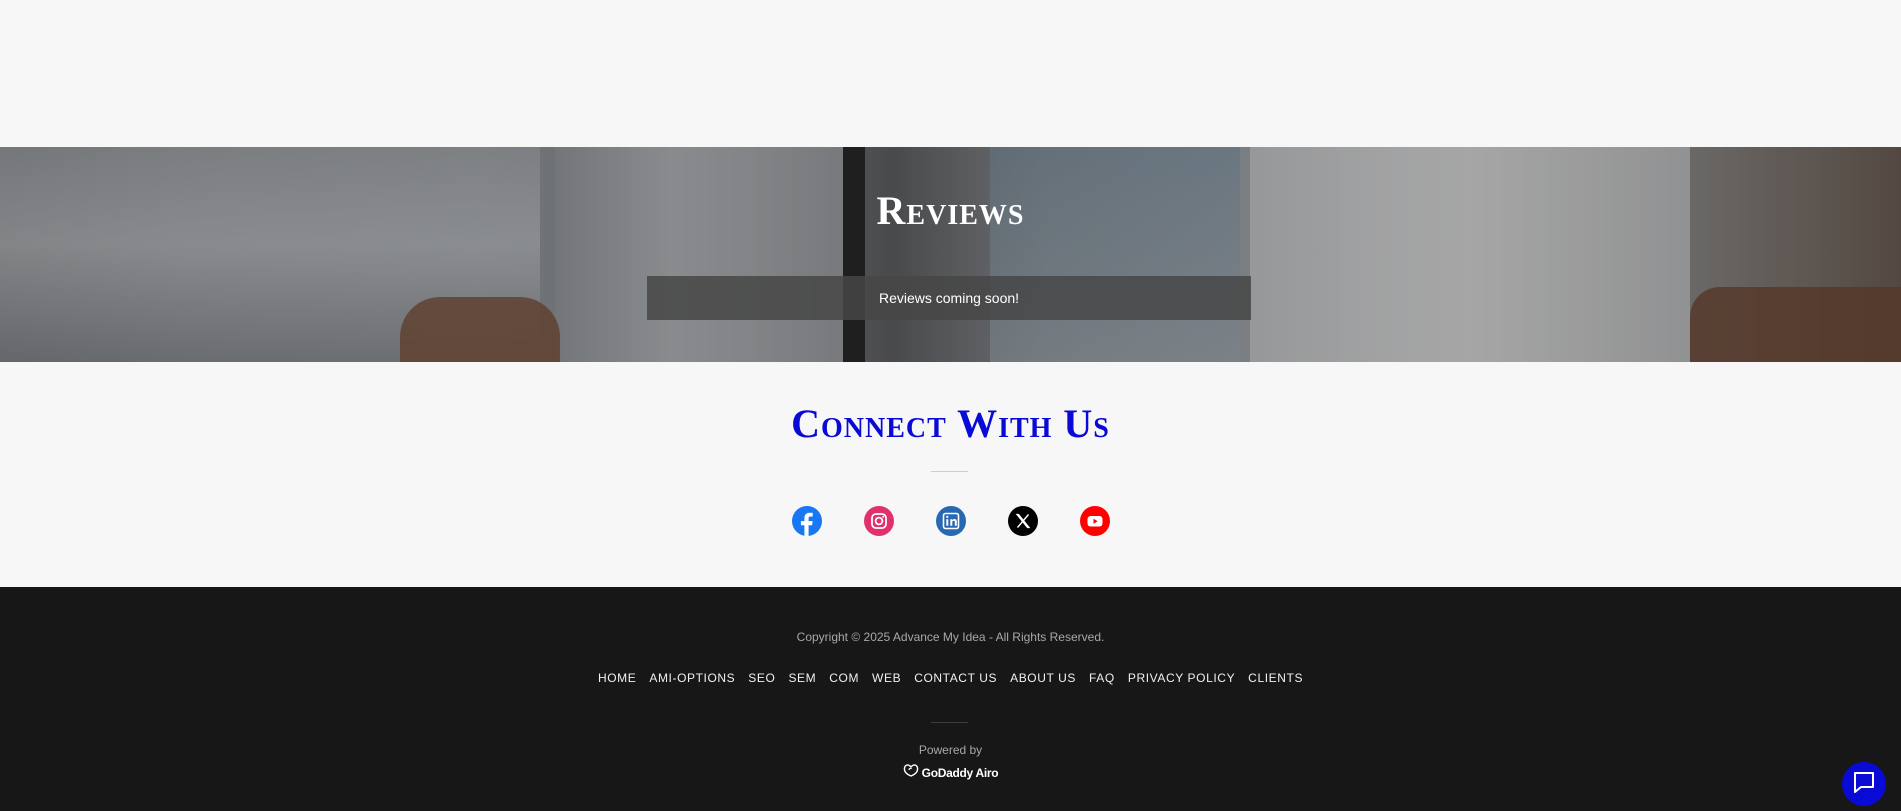 Image resolution: width=1901 pixels, height=811 pixels. I want to click on footer-divider, so click(949, 722).